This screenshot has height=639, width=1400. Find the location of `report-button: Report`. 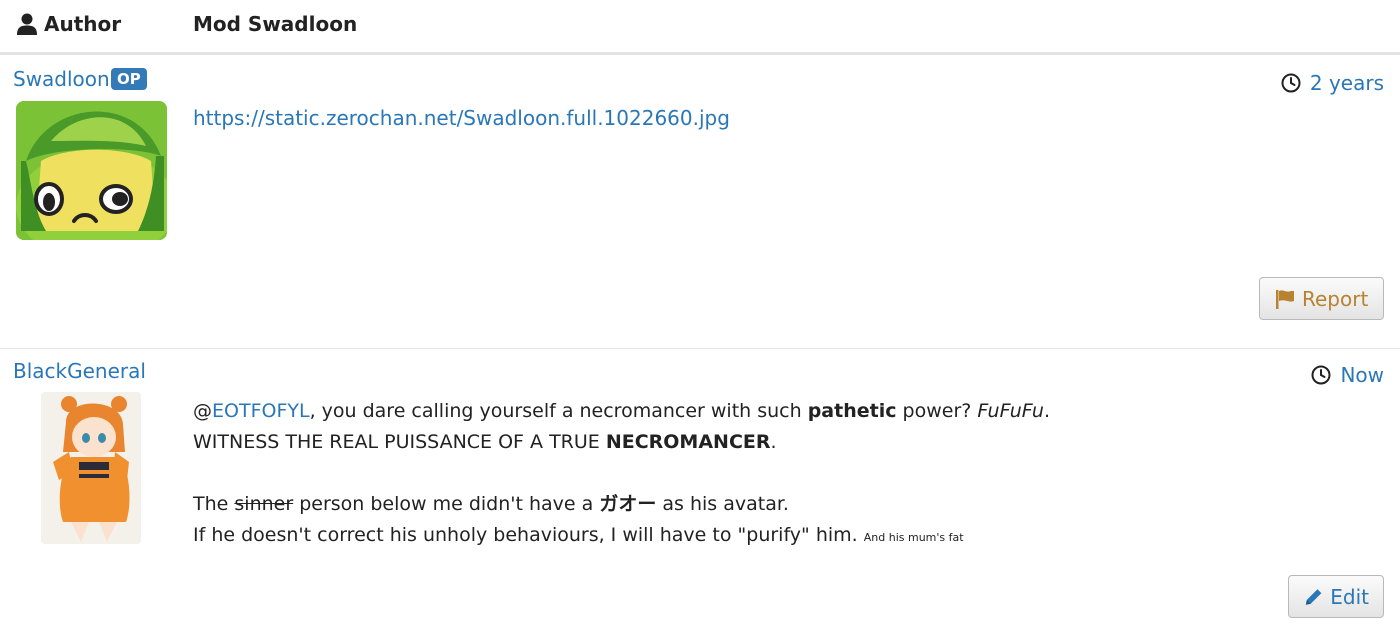

report-button: Report is located at coordinates (1321, 298).